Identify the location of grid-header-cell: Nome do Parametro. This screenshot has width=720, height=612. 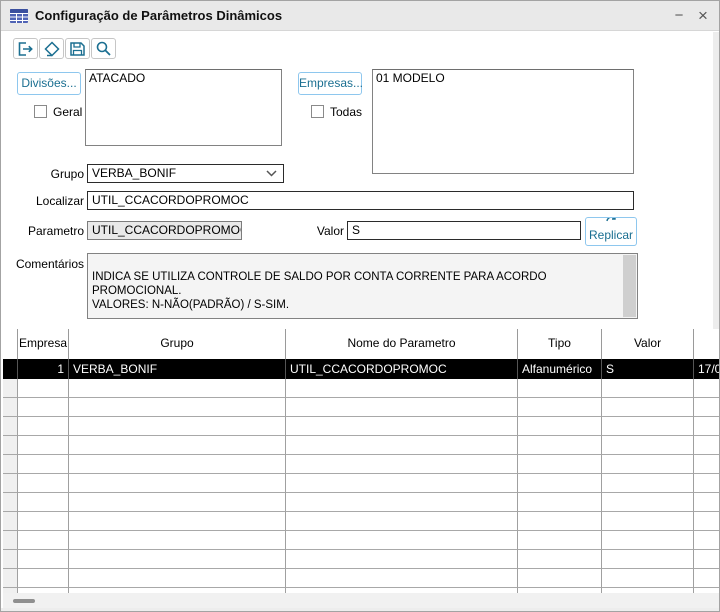
(402, 344).